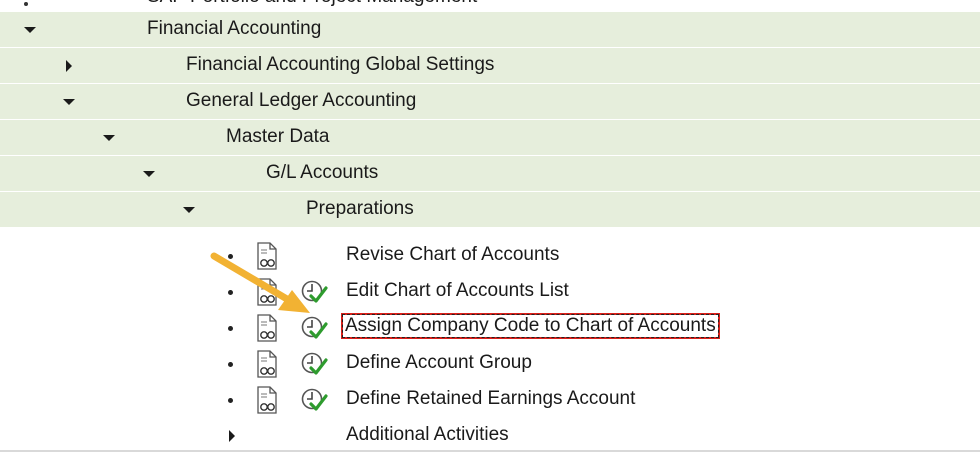 This screenshot has height=456, width=980. Describe the element at coordinates (490, 174) in the screenshot. I see `tree-node-gl-accounts: G/L Accounts` at that location.